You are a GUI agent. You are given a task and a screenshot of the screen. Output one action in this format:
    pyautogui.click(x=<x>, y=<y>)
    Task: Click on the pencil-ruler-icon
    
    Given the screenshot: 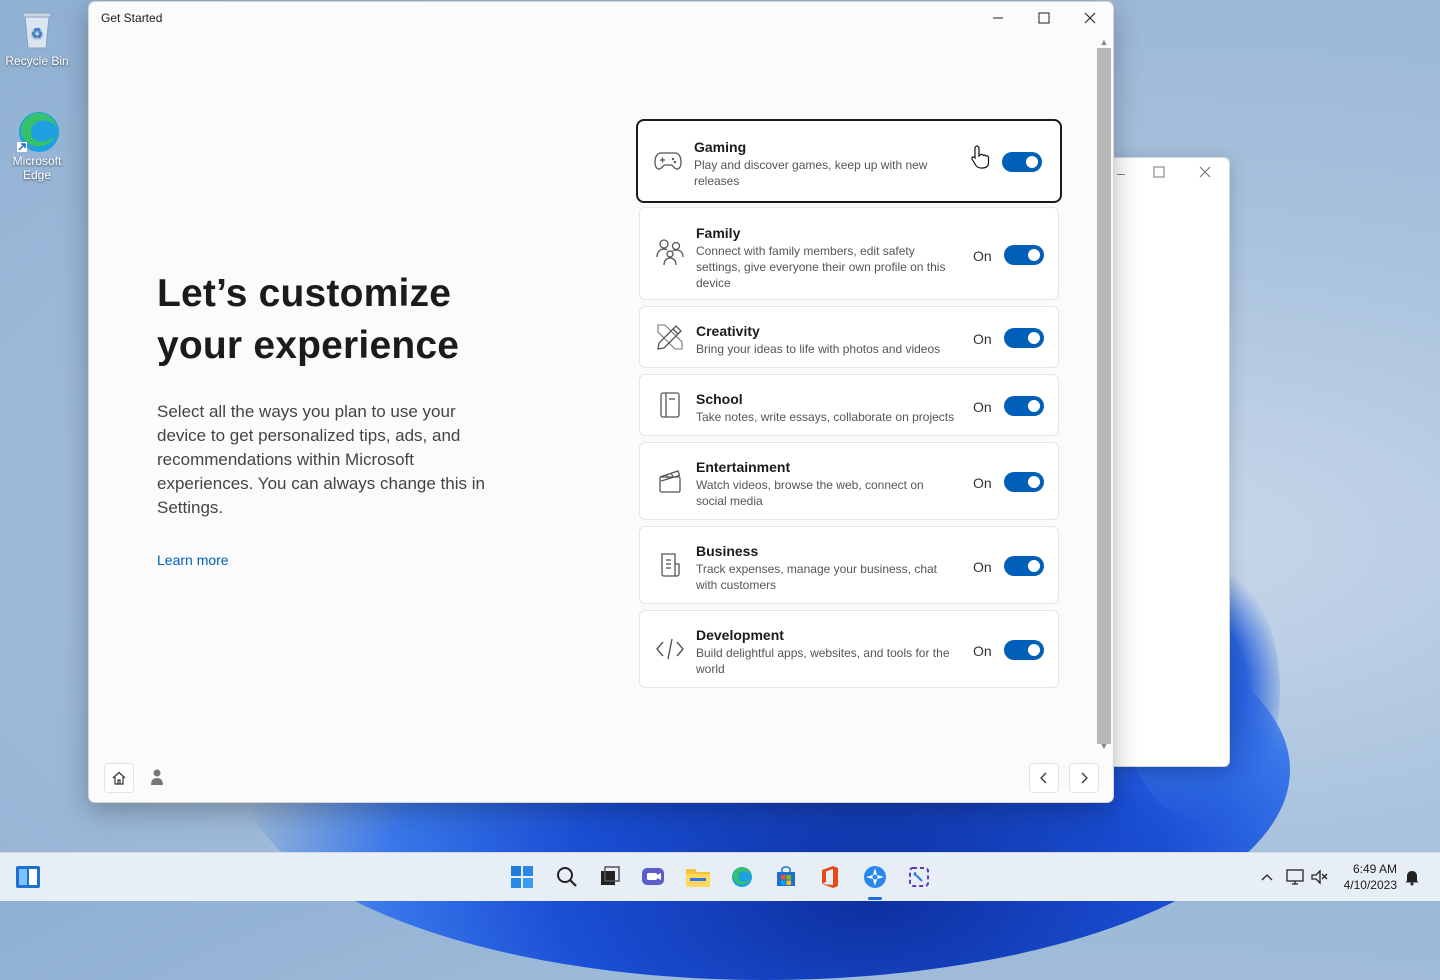 What is the action you would take?
    pyautogui.click(x=670, y=337)
    